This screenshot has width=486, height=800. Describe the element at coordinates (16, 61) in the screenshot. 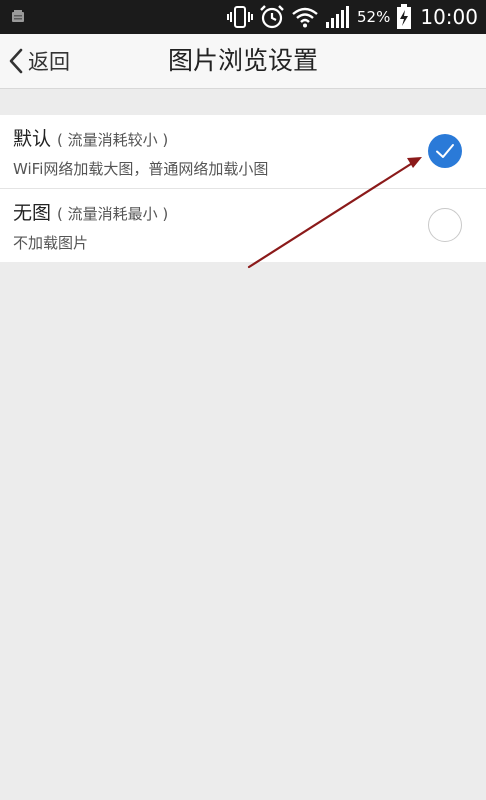

I see `chevron-left-icon` at that location.